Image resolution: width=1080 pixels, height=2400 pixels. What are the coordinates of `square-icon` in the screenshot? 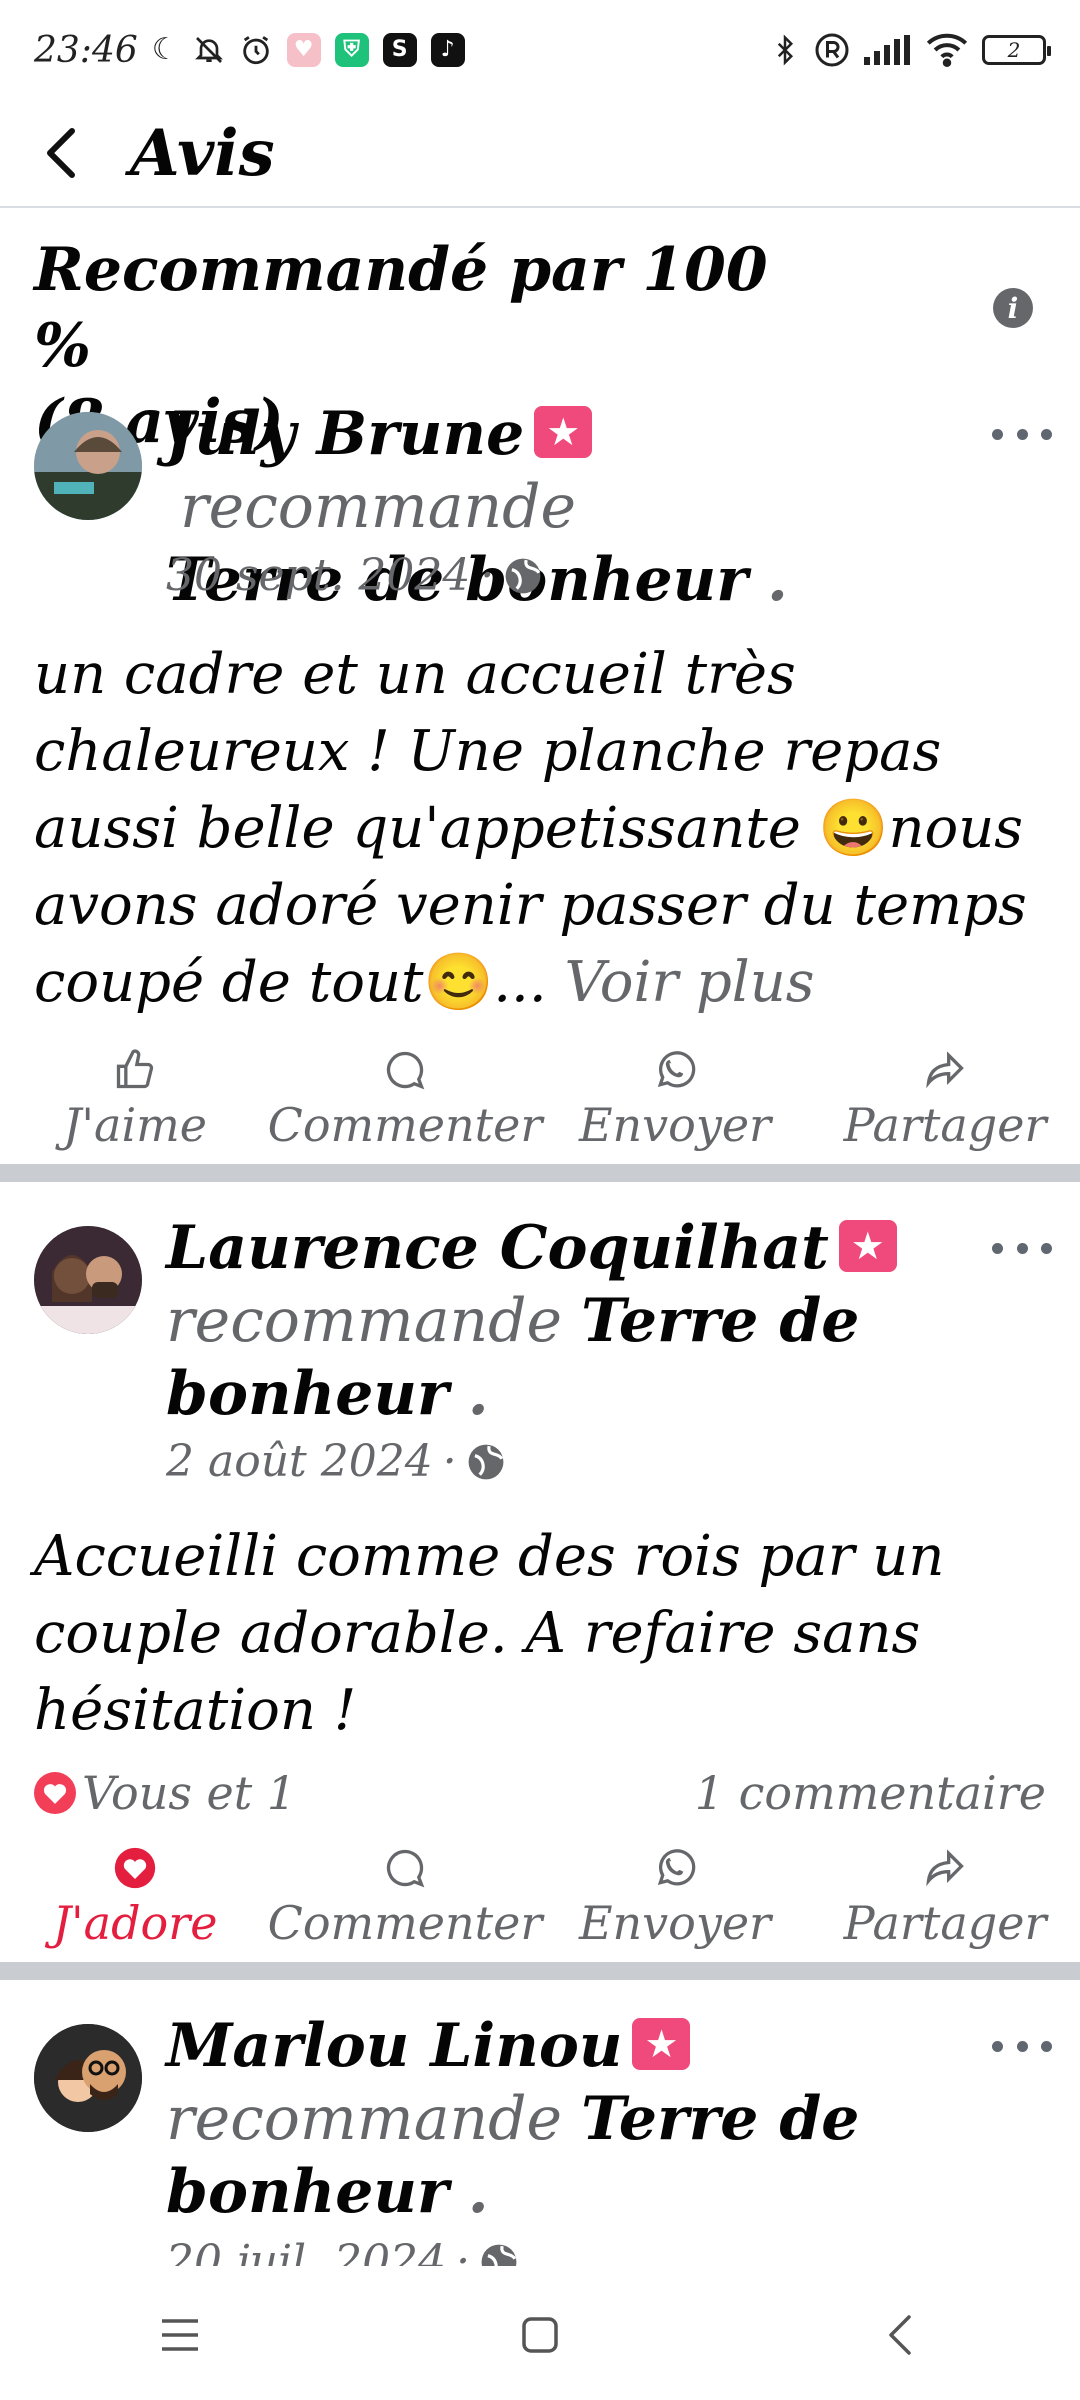 It's located at (540, 2335).